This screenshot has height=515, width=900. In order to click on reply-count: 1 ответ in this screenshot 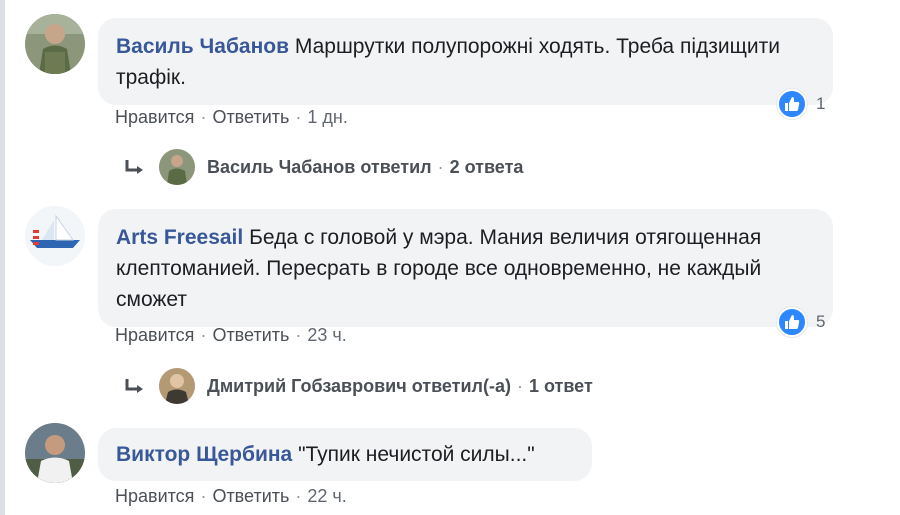, I will do `click(560, 385)`.